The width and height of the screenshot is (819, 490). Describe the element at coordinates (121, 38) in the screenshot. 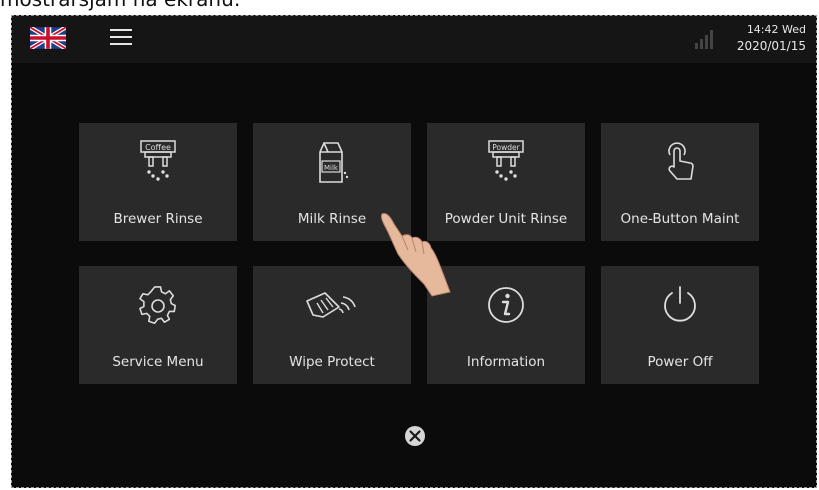

I see `hamburger-menu-icon` at that location.